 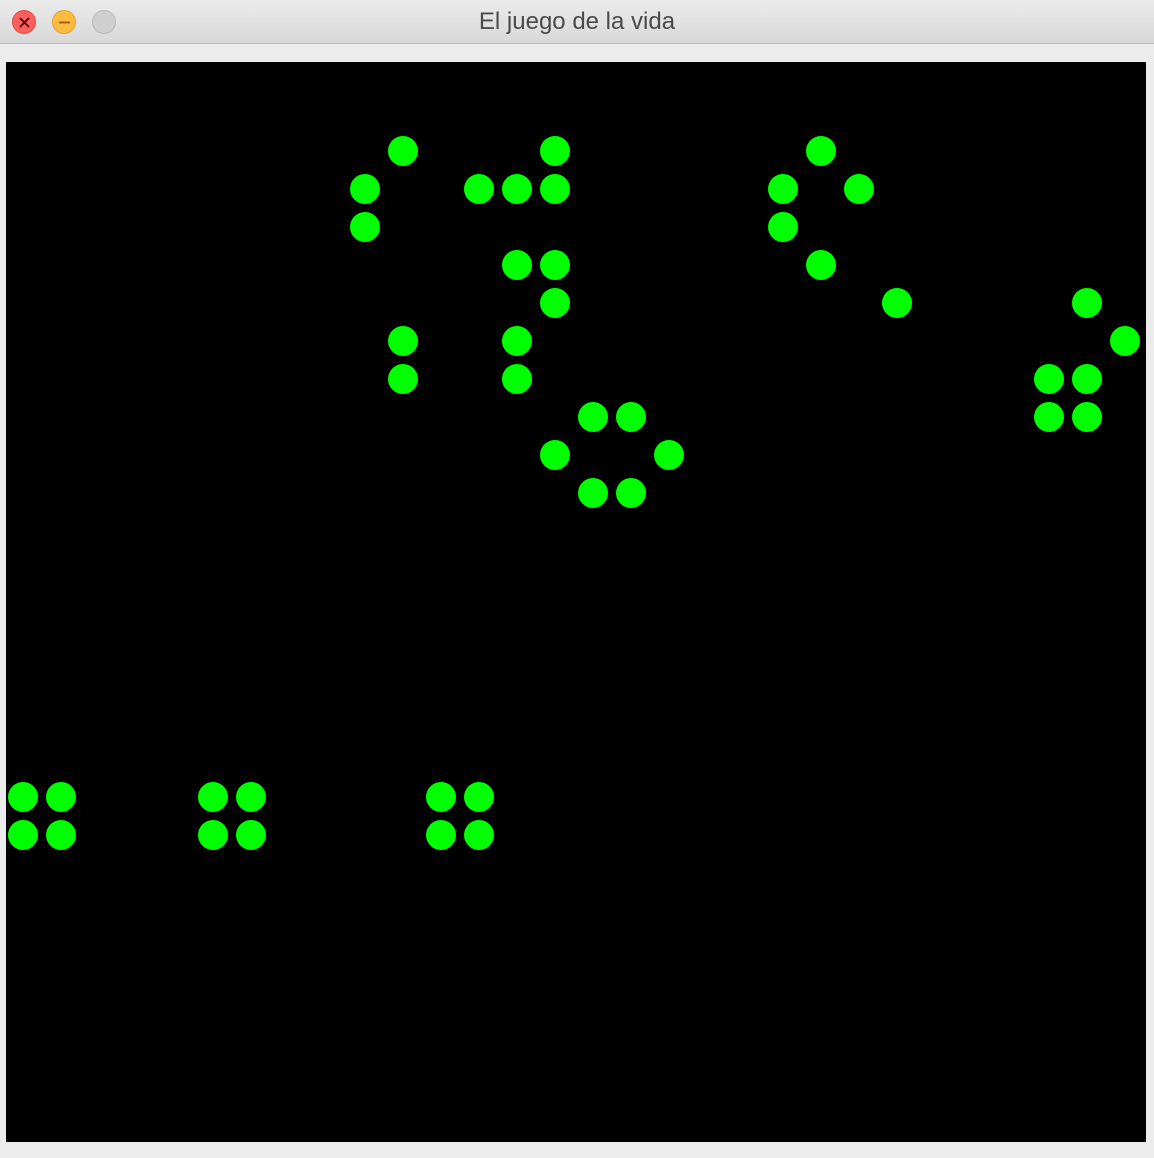 I want to click on title-bar: El juego de la vida, so click(x=577, y=22).